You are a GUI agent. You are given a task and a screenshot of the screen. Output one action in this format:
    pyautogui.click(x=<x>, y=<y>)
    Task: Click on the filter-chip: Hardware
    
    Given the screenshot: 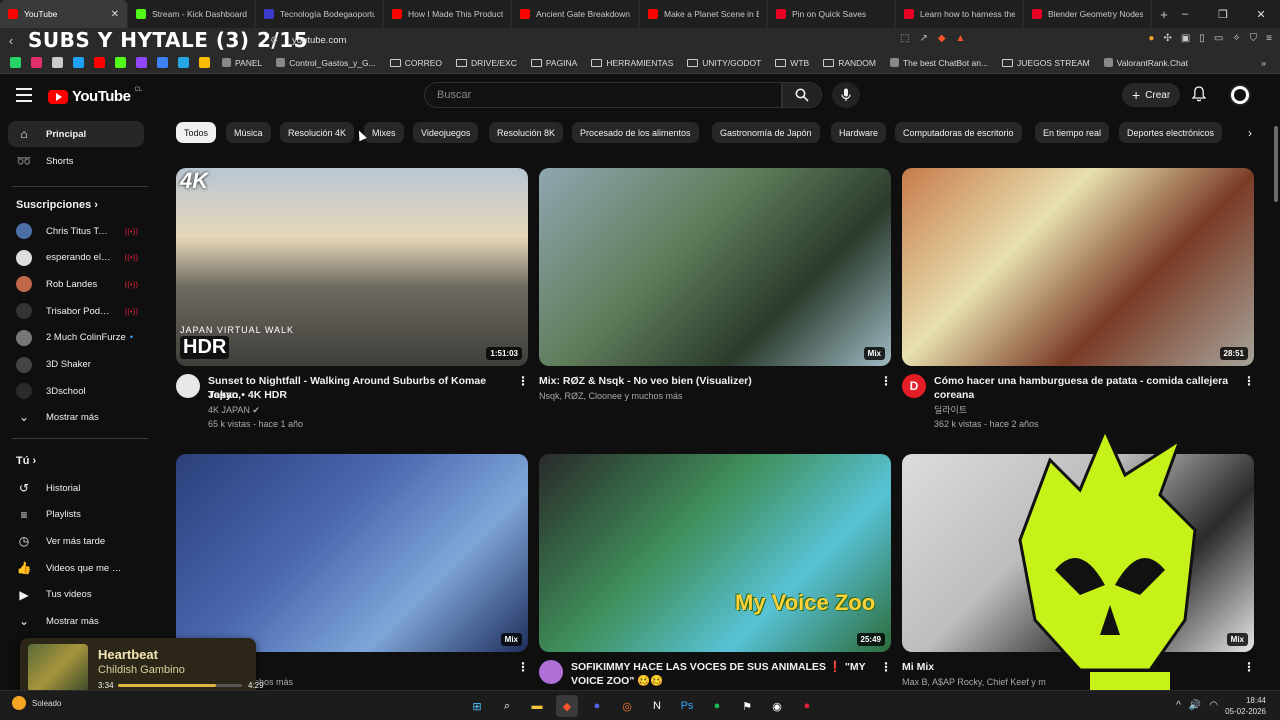 What is the action you would take?
    pyautogui.click(x=859, y=132)
    